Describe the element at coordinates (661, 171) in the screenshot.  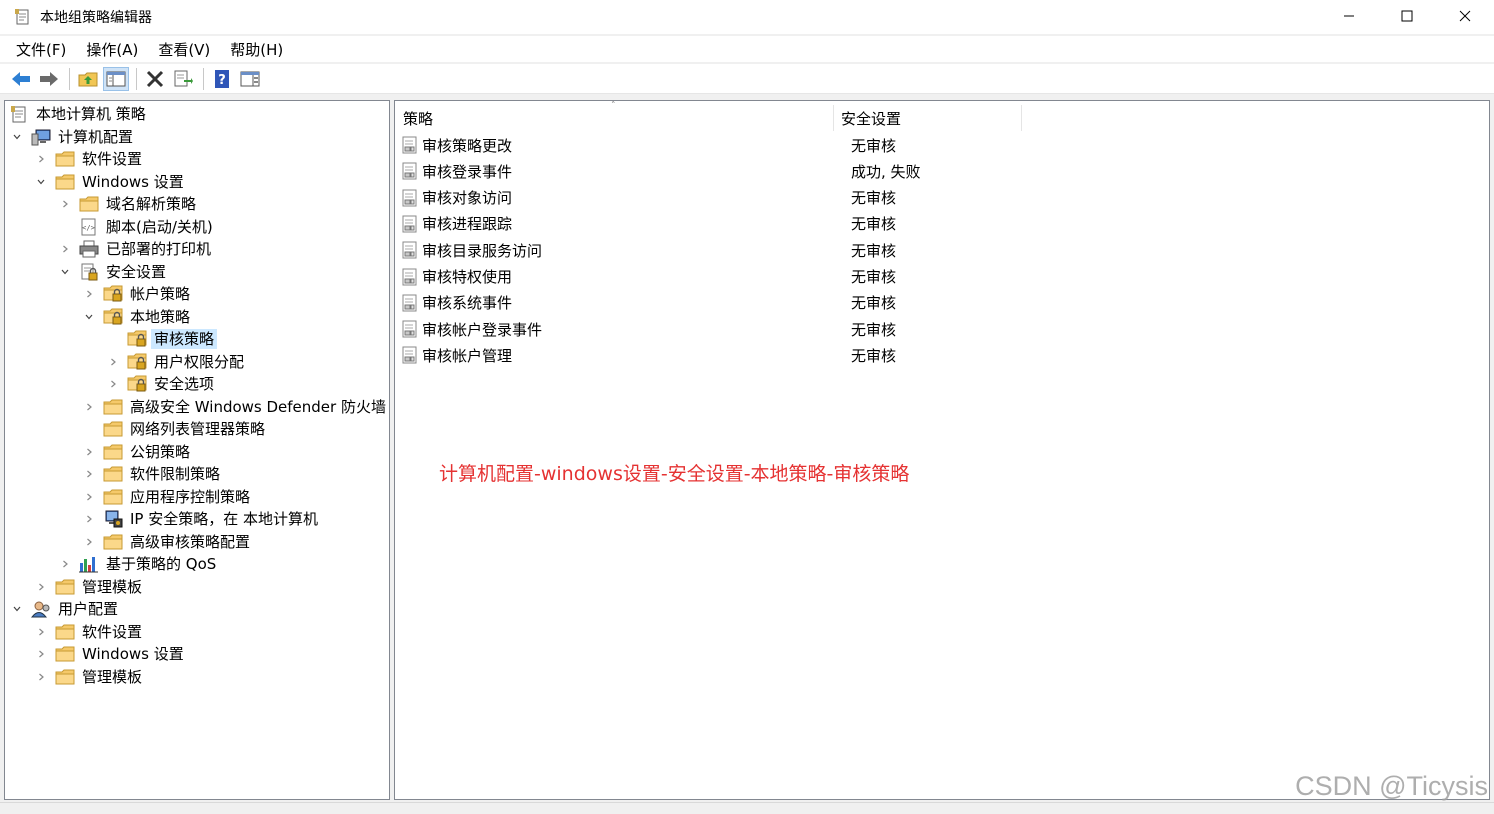
I see `list-item: 审核登录事件 成功, 失败` at that location.